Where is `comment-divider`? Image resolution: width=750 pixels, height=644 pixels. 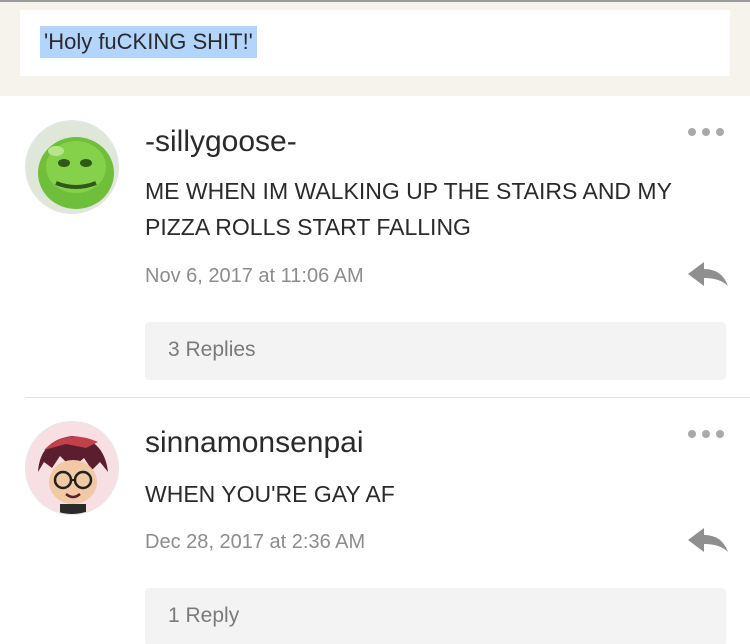
comment-divider is located at coordinates (387, 397).